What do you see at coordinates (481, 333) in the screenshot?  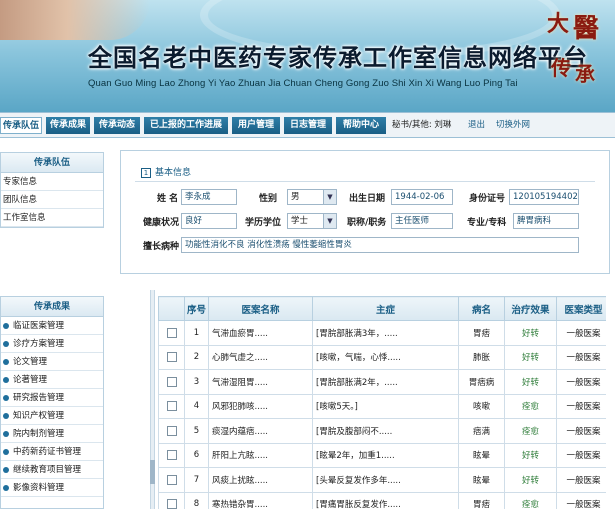 I see `row-disease: 胃痞` at bounding box center [481, 333].